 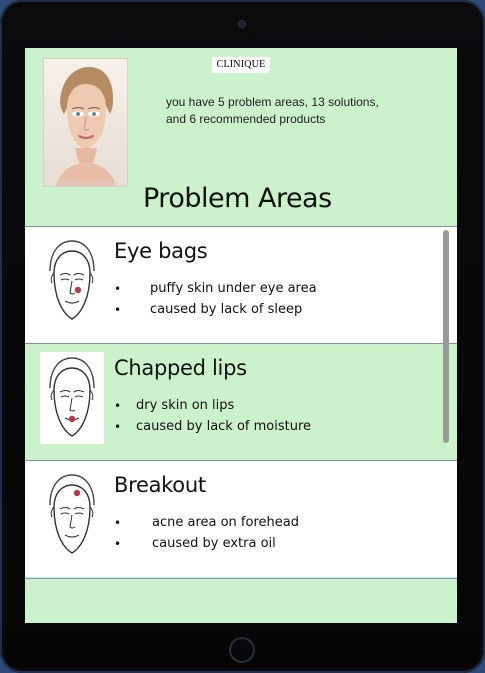 What do you see at coordinates (446, 336) in the screenshot?
I see `scrollbar` at bounding box center [446, 336].